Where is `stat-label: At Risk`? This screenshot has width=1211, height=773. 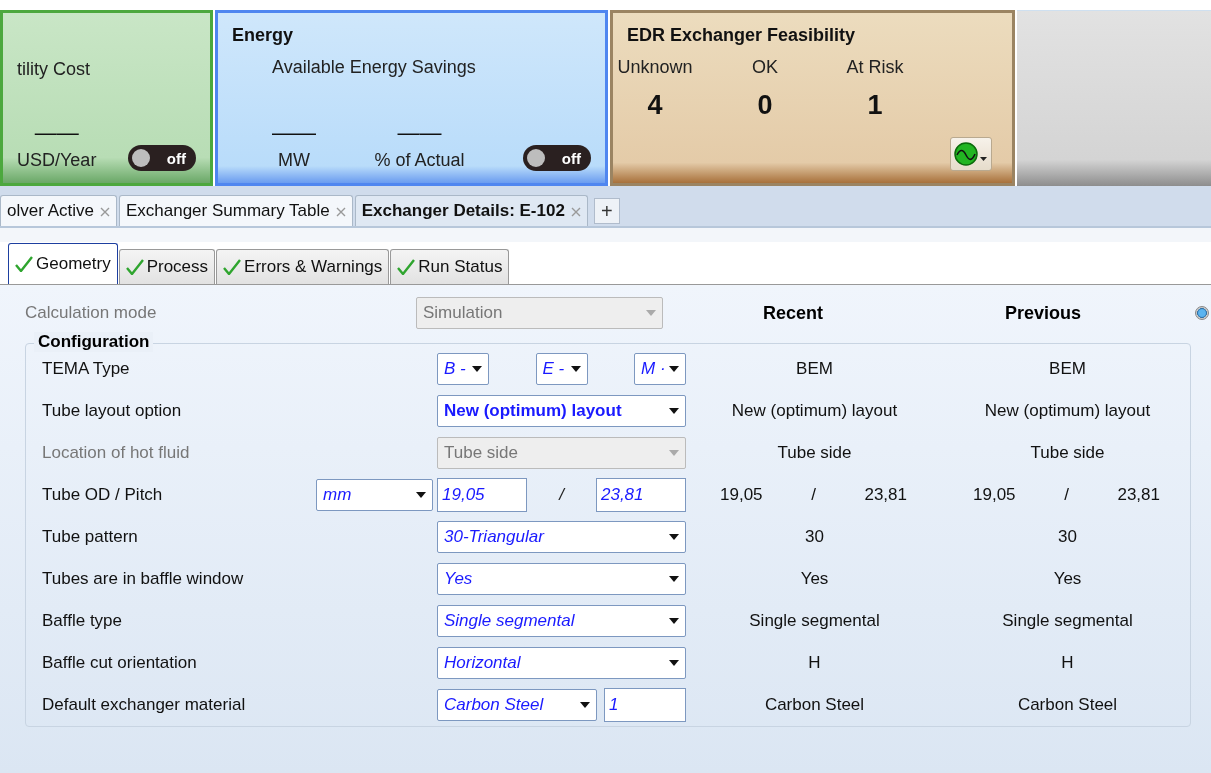 stat-label: At Risk is located at coordinates (875, 67).